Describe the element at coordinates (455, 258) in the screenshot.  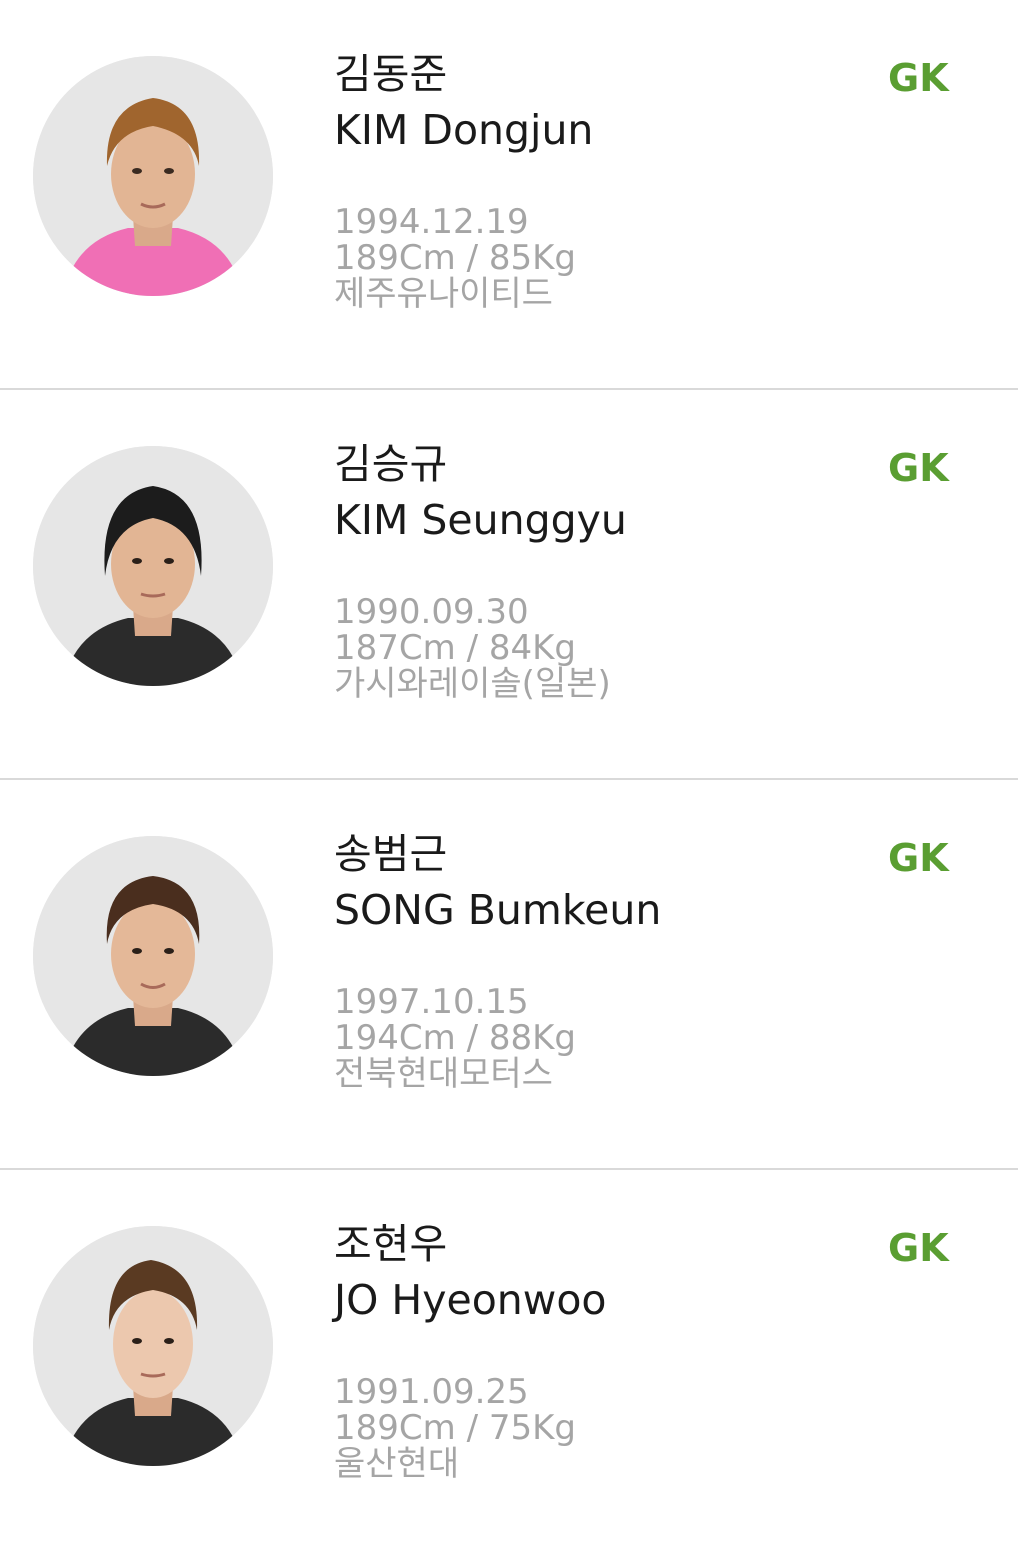
I see `height-weight: 189Cm / 85Kg` at that location.